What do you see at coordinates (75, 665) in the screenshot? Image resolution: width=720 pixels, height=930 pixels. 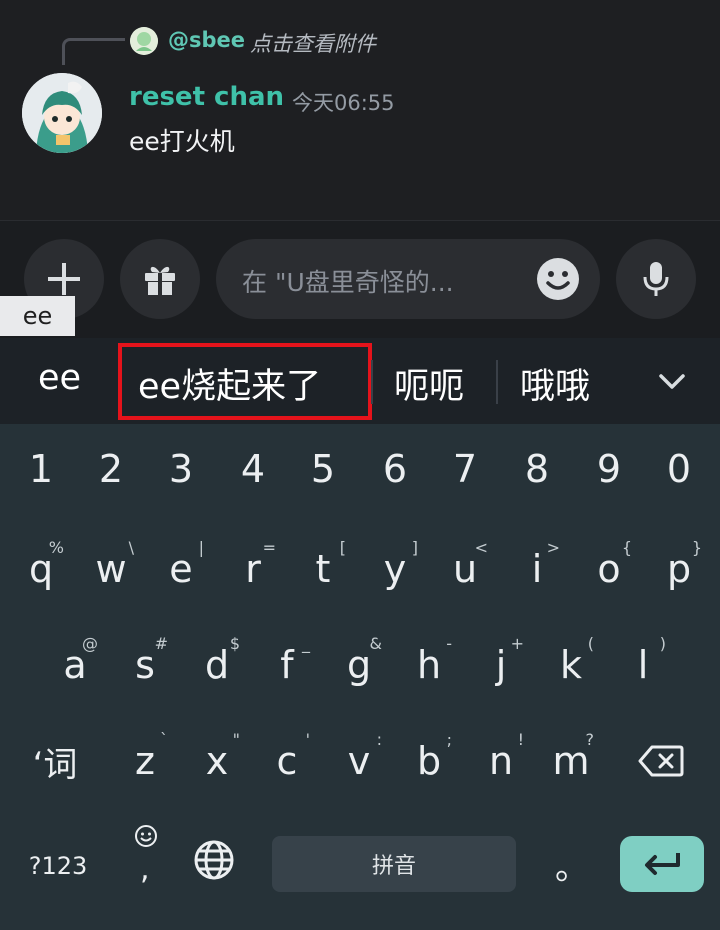 I see `key-a: a @` at bounding box center [75, 665].